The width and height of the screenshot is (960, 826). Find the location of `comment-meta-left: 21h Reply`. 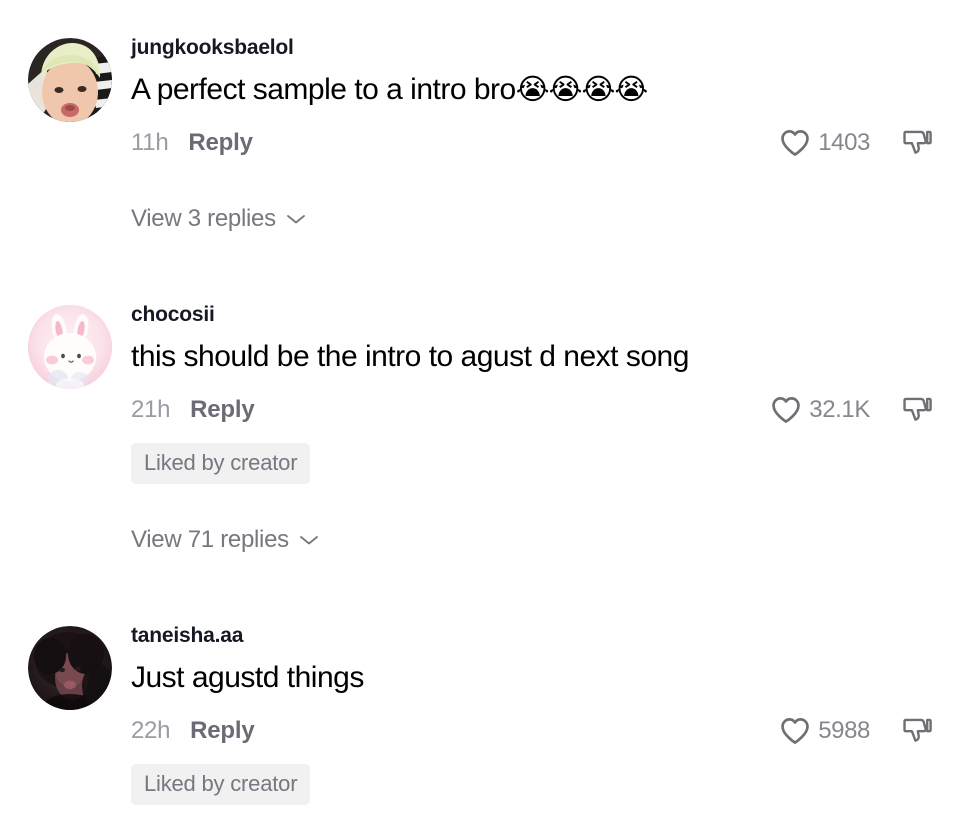

comment-meta-left: 21h Reply is located at coordinates (193, 410).